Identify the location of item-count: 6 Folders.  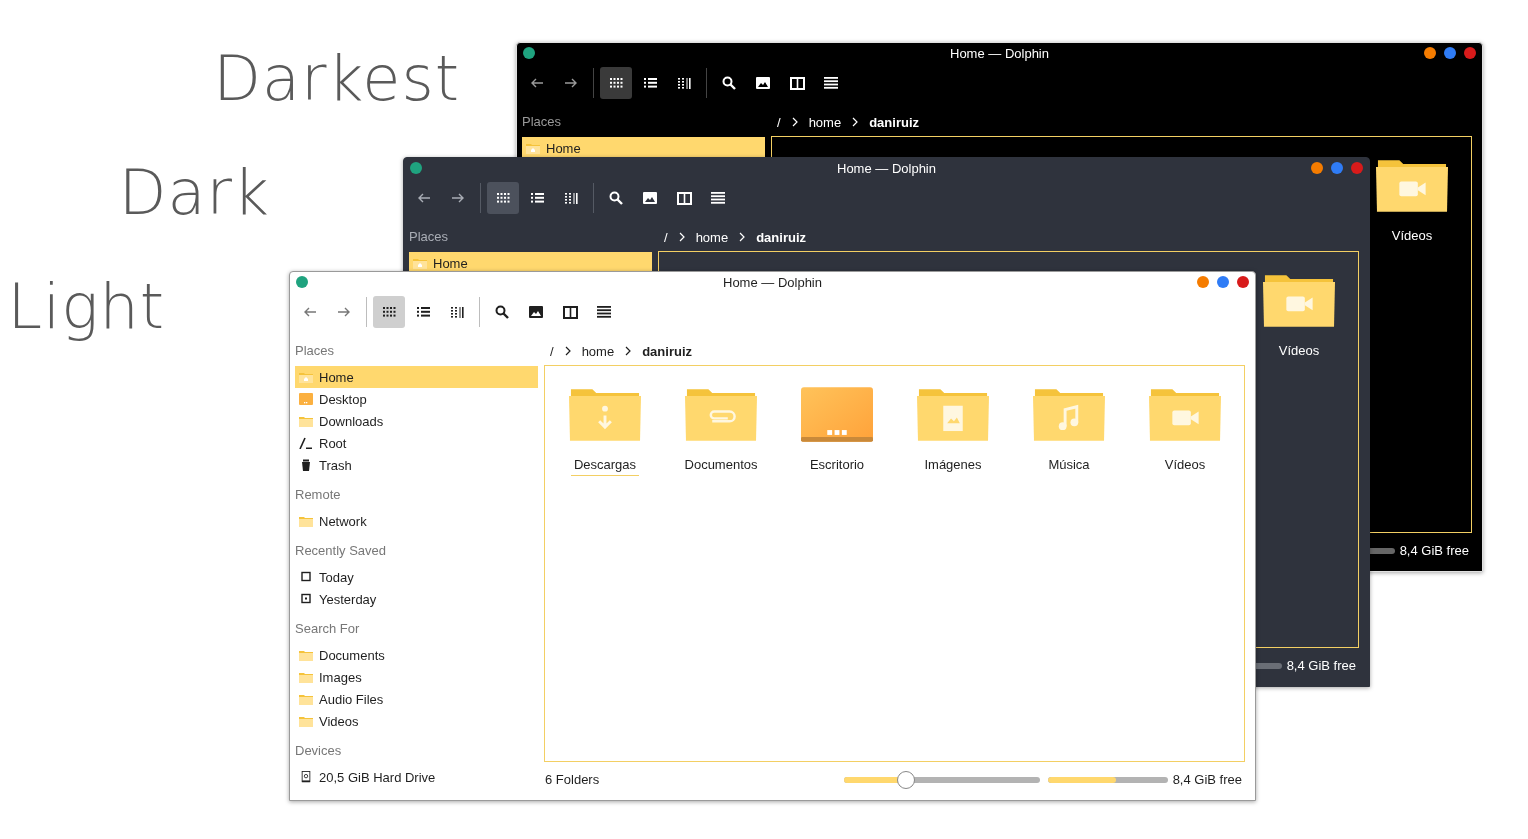
(572, 779).